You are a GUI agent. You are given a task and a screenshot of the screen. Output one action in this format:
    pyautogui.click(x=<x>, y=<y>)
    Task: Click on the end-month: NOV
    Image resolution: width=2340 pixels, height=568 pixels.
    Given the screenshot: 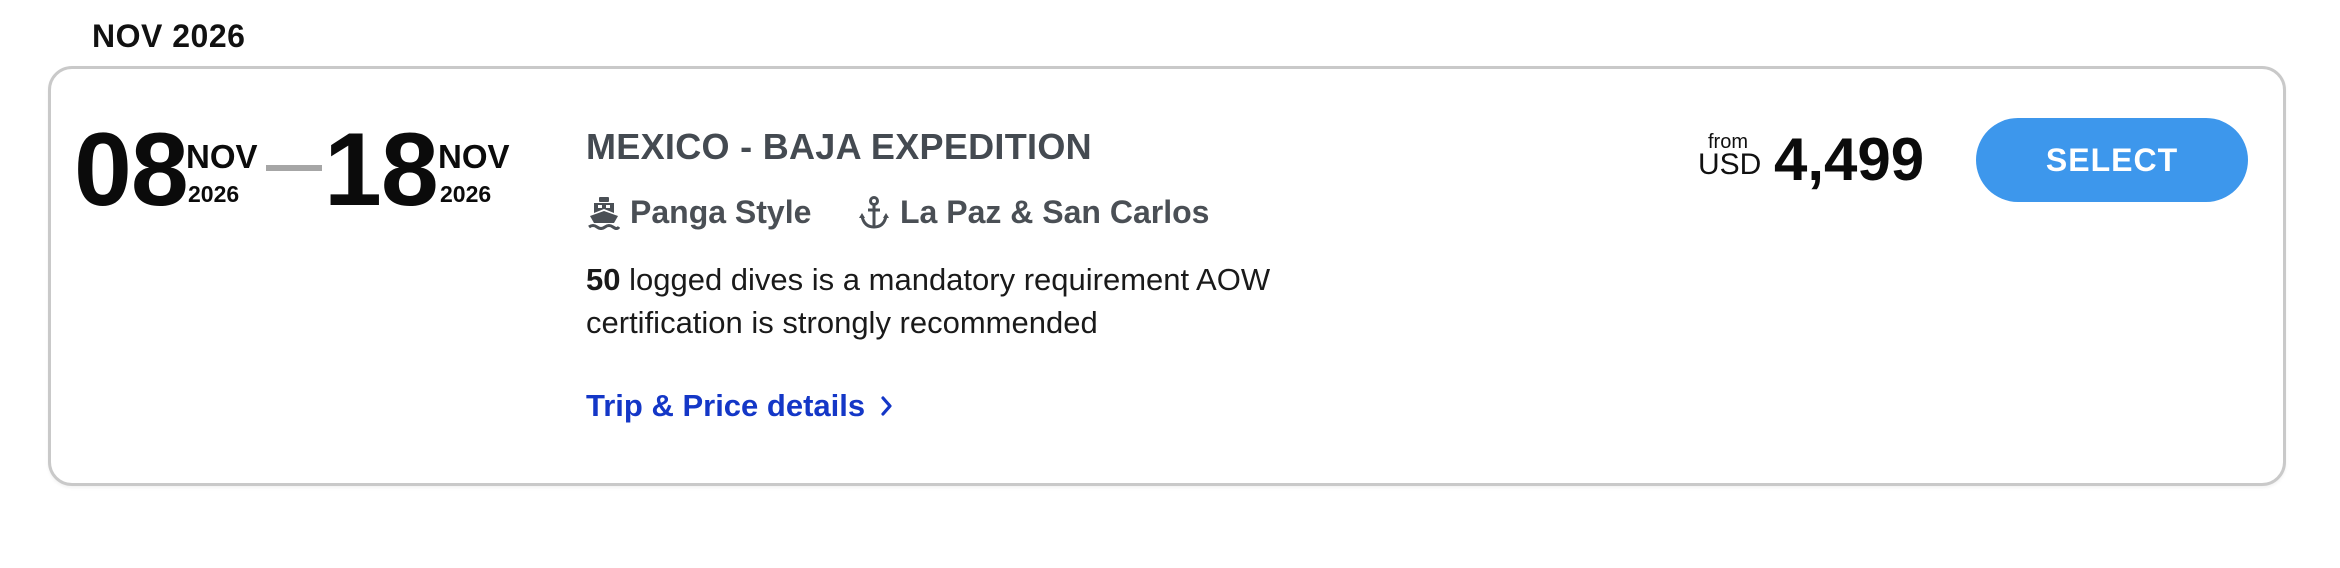 What is the action you would take?
    pyautogui.click(x=474, y=156)
    